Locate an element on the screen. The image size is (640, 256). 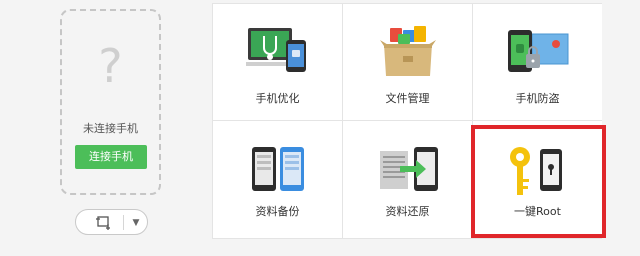
tile-label: 资料还原 is located at coordinates (407, 211).